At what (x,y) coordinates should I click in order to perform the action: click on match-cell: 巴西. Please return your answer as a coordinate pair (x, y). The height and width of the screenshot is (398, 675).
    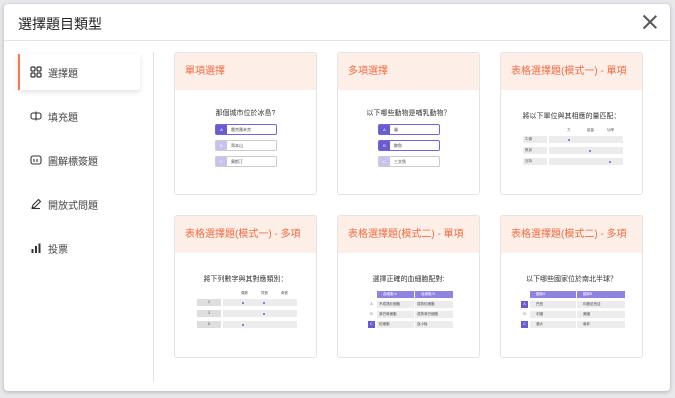
    Looking at the image, I should click on (553, 304).